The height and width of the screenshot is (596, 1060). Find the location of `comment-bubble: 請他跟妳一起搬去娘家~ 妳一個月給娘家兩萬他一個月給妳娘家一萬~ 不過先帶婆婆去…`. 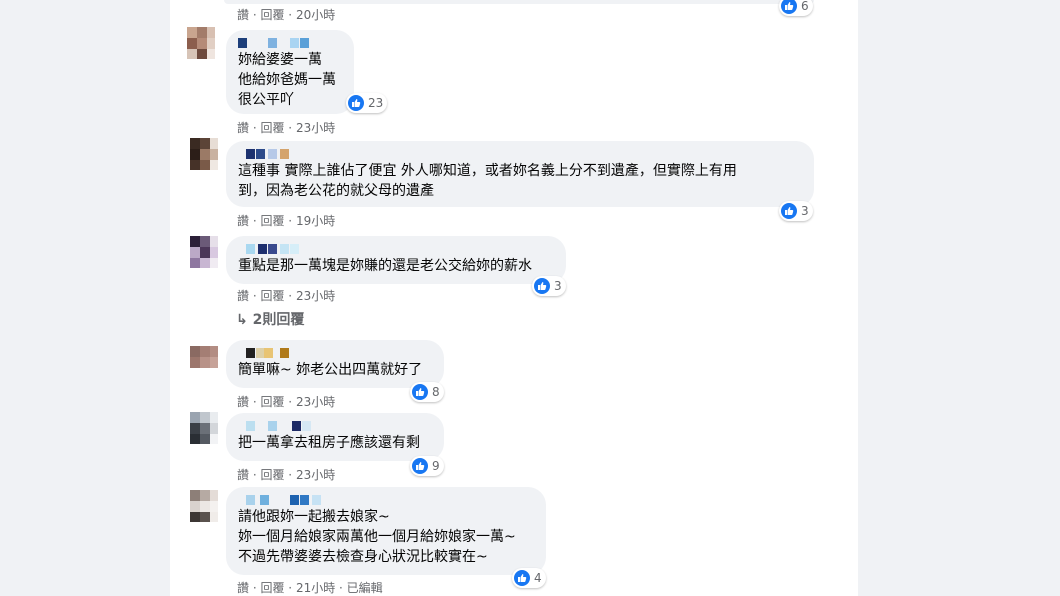

comment-bubble: 請他跟妳一起搬去娘家~ 妳一個月給娘家兩萬他一個月給妳娘家一萬~ 不過先帶婆婆去… is located at coordinates (386, 531).